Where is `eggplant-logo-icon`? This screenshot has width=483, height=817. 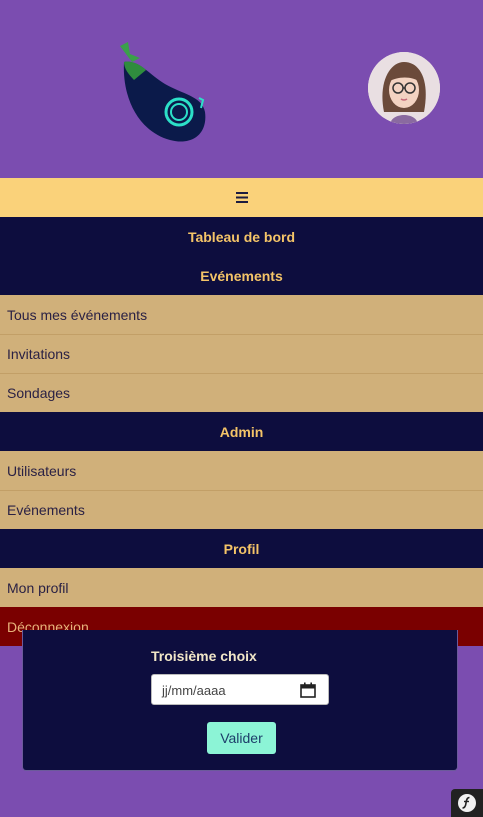 eggplant-logo-icon is located at coordinates (162, 95).